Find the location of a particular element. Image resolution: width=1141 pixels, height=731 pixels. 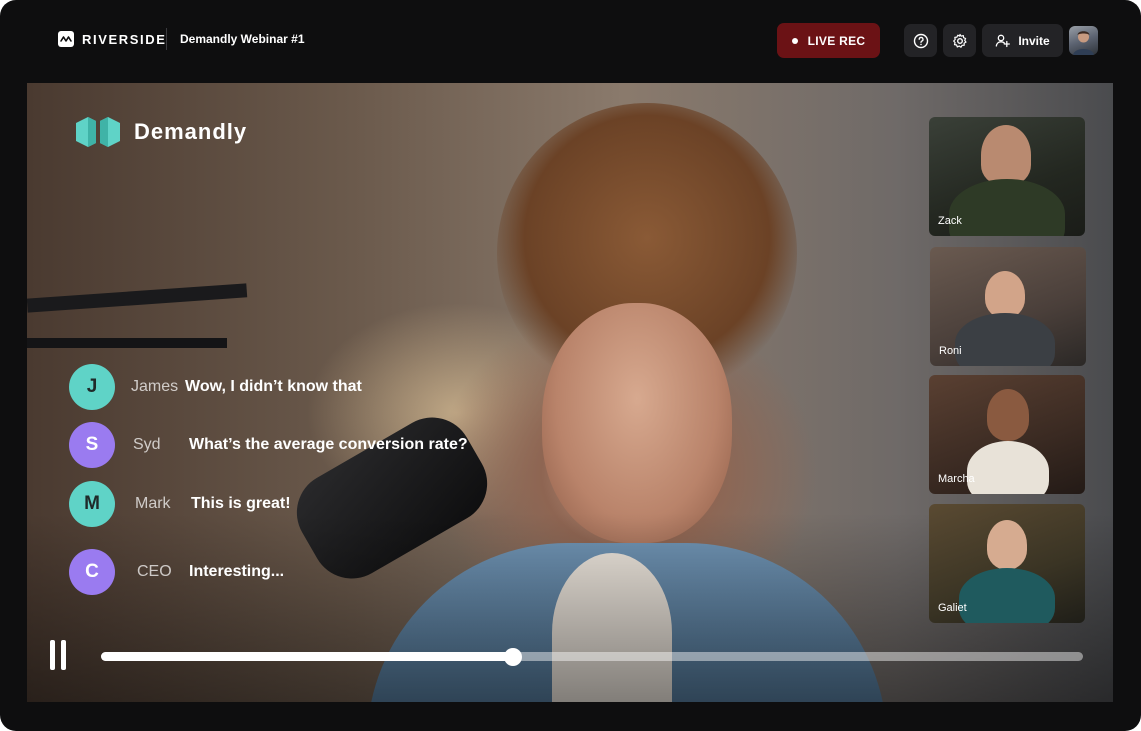

participant-tile-galiet: Galiet is located at coordinates (1007, 563).